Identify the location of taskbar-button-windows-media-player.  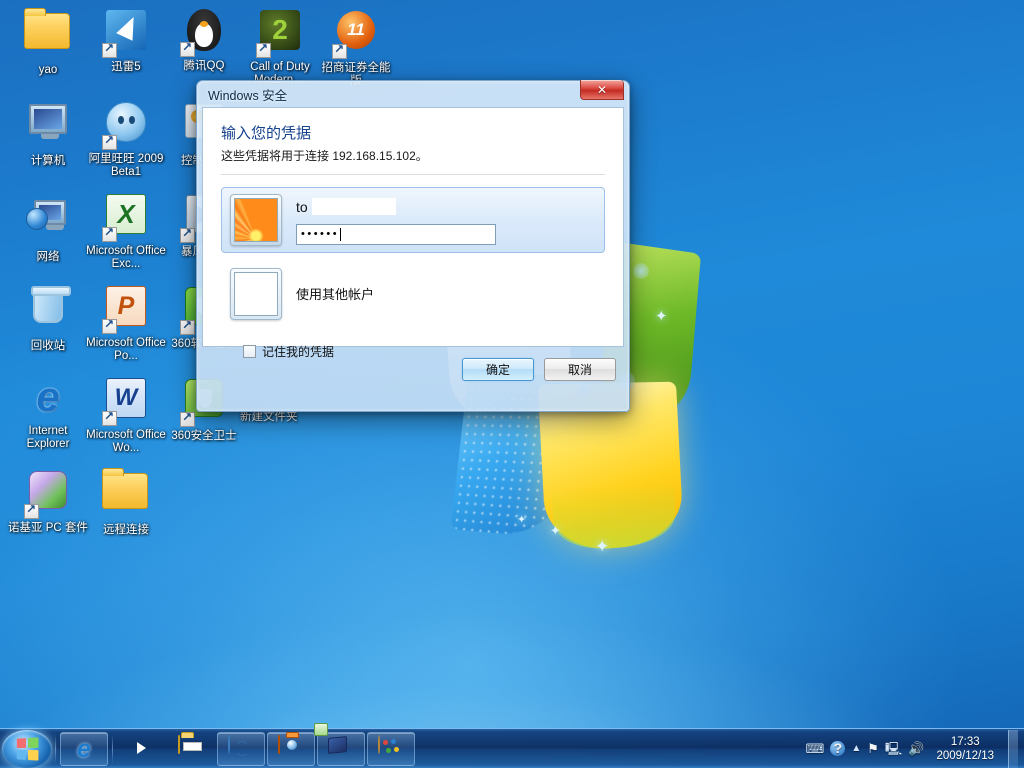
(141, 749).